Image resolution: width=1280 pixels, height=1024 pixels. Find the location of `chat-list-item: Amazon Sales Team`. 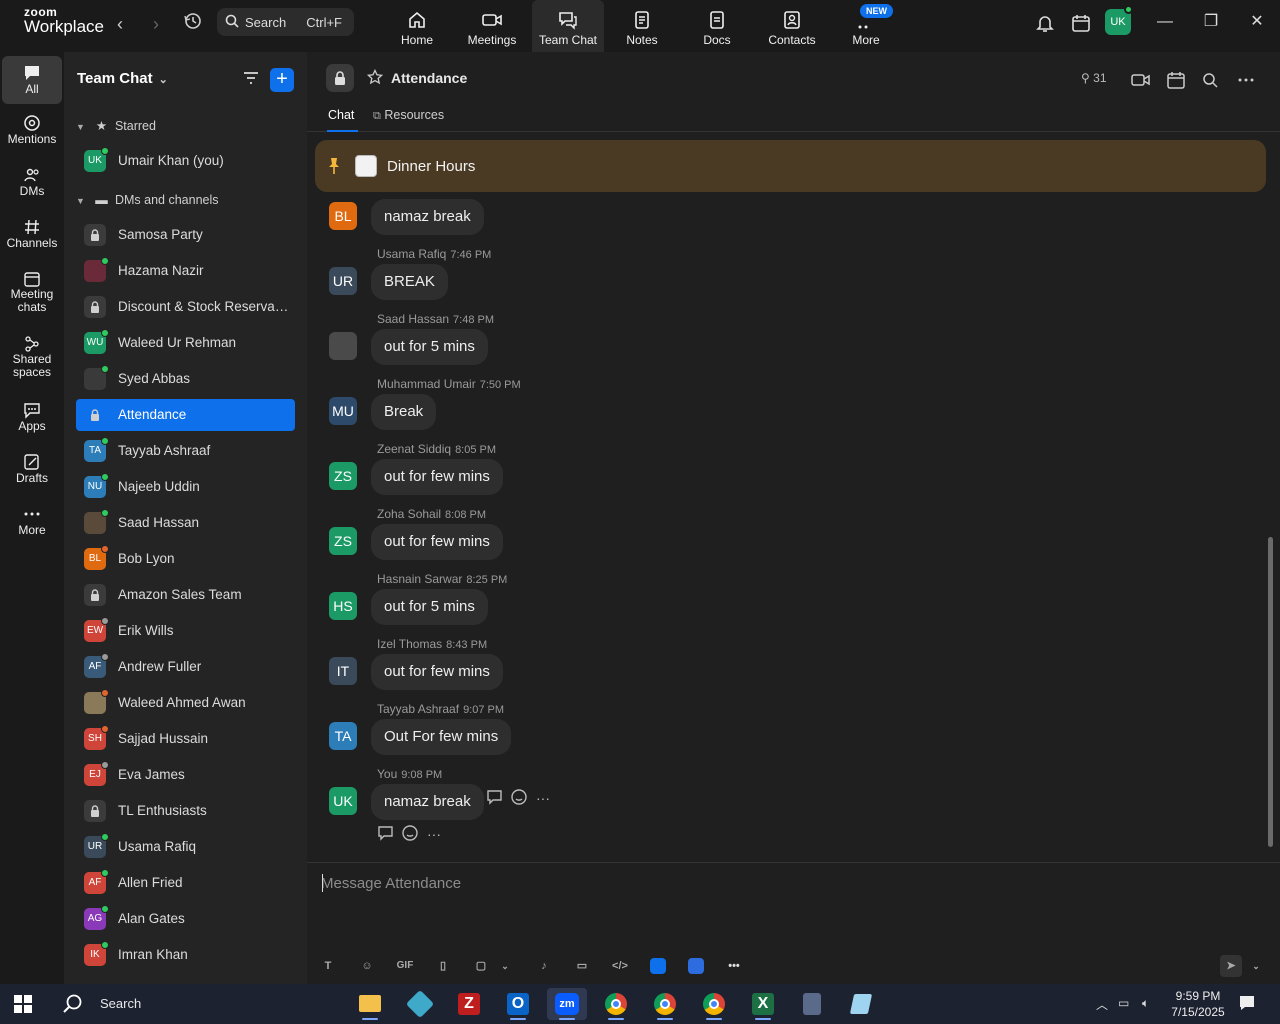

chat-list-item: Amazon Sales Team is located at coordinates (185, 595).